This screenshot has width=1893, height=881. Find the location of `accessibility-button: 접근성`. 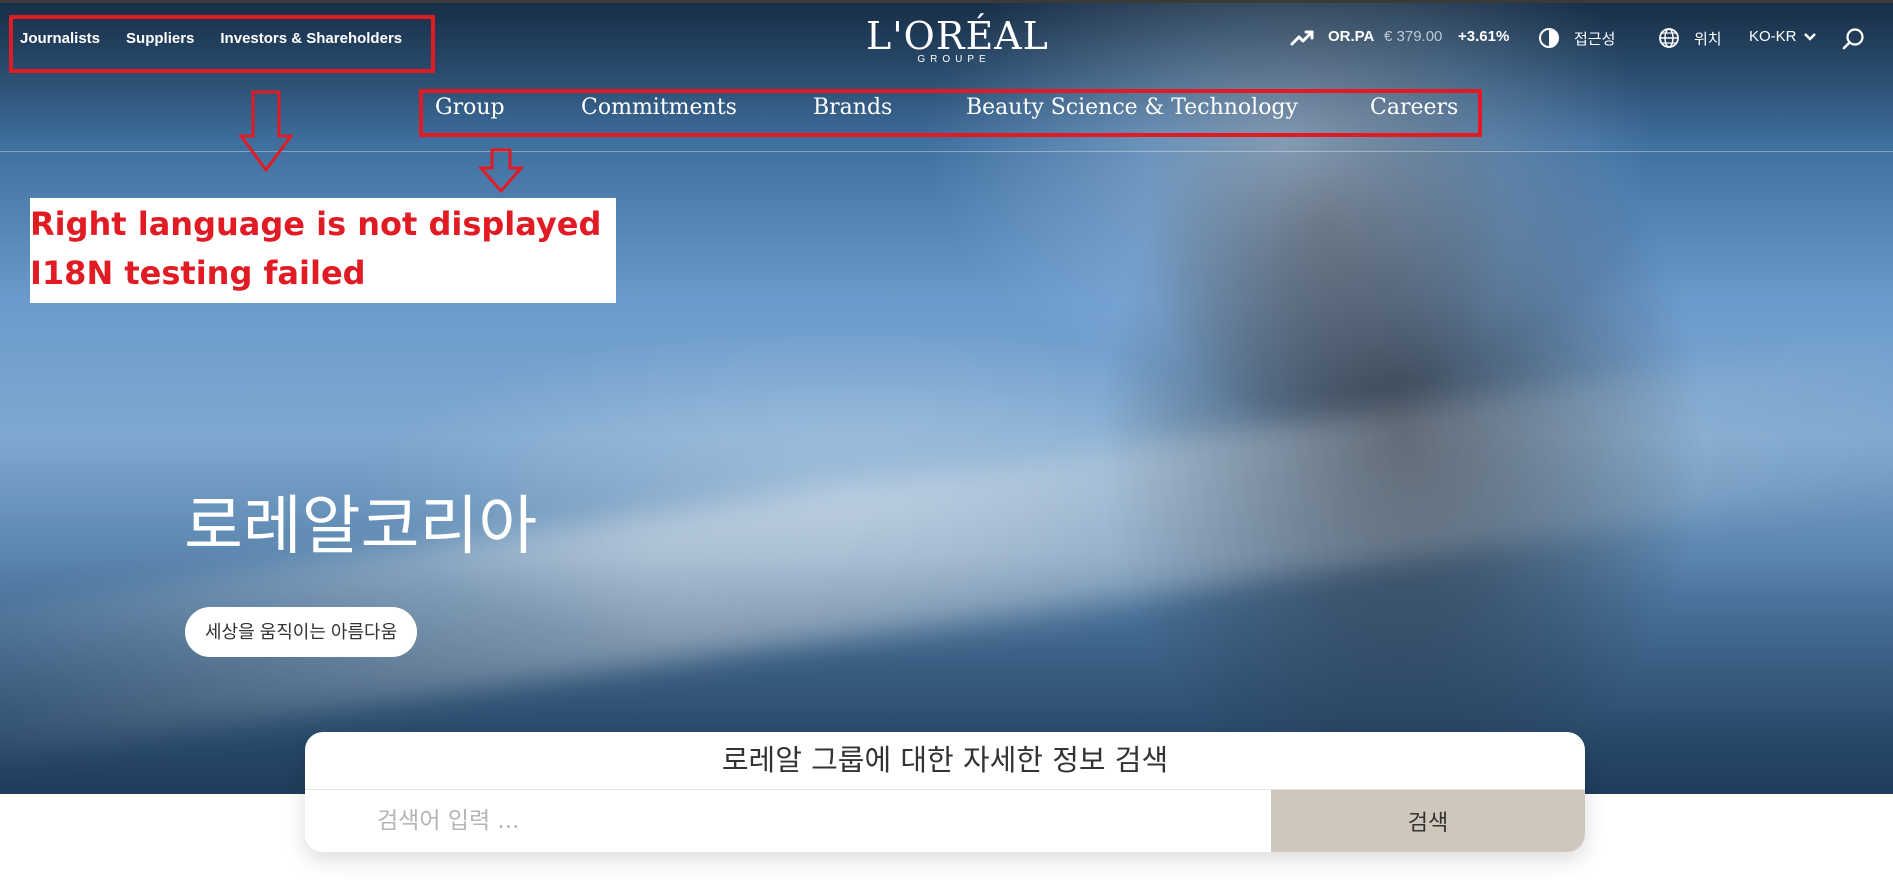

accessibility-button: 접근성 is located at coordinates (1594, 38).